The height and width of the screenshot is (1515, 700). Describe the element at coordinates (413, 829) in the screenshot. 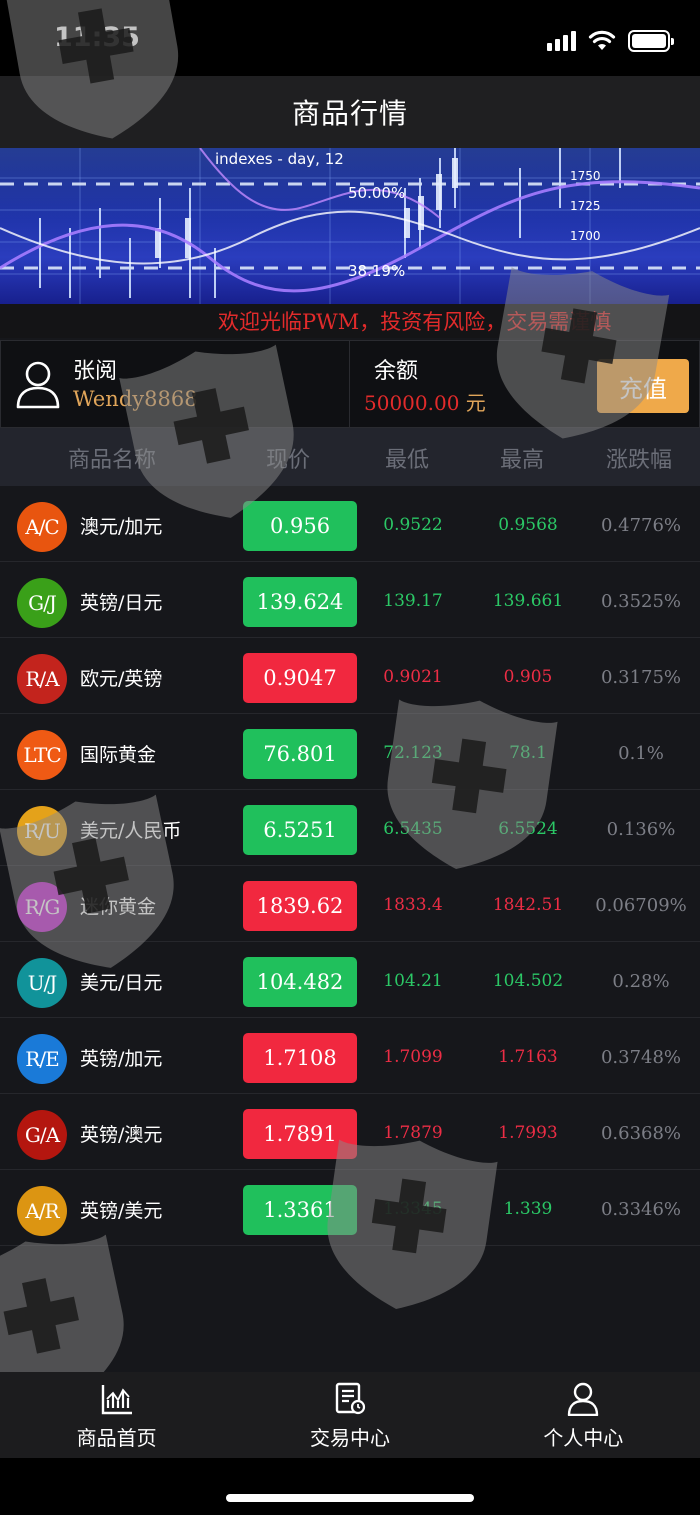

I see `low-price: 6.5435` at that location.